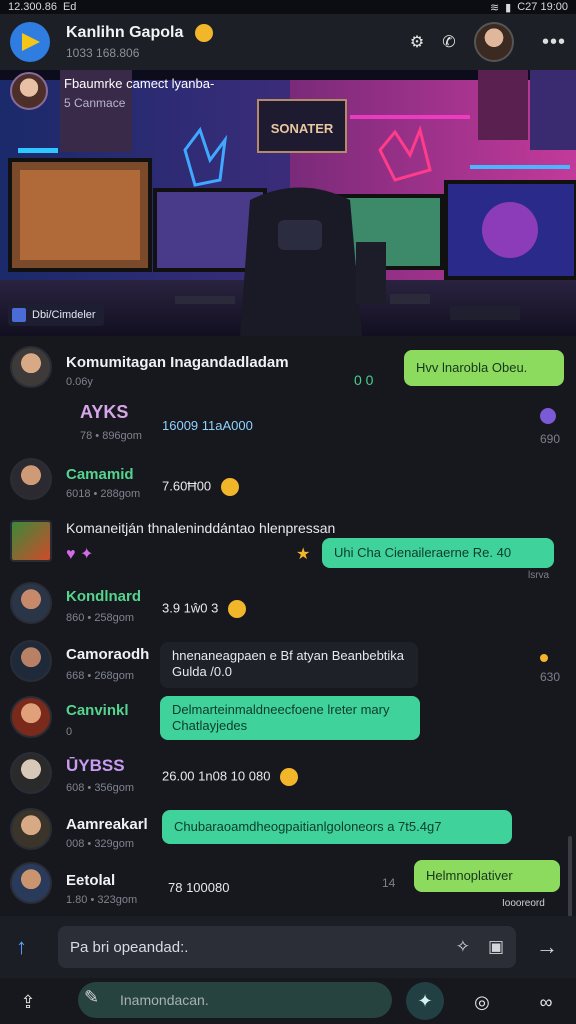 The height and width of the screenshot is (1024, 576). Describe the element at coordinates (288, 7) in the screenshot. I see `status-bar: 12.300.86 Ed ≋ ▮ C27 19:00` at that location.